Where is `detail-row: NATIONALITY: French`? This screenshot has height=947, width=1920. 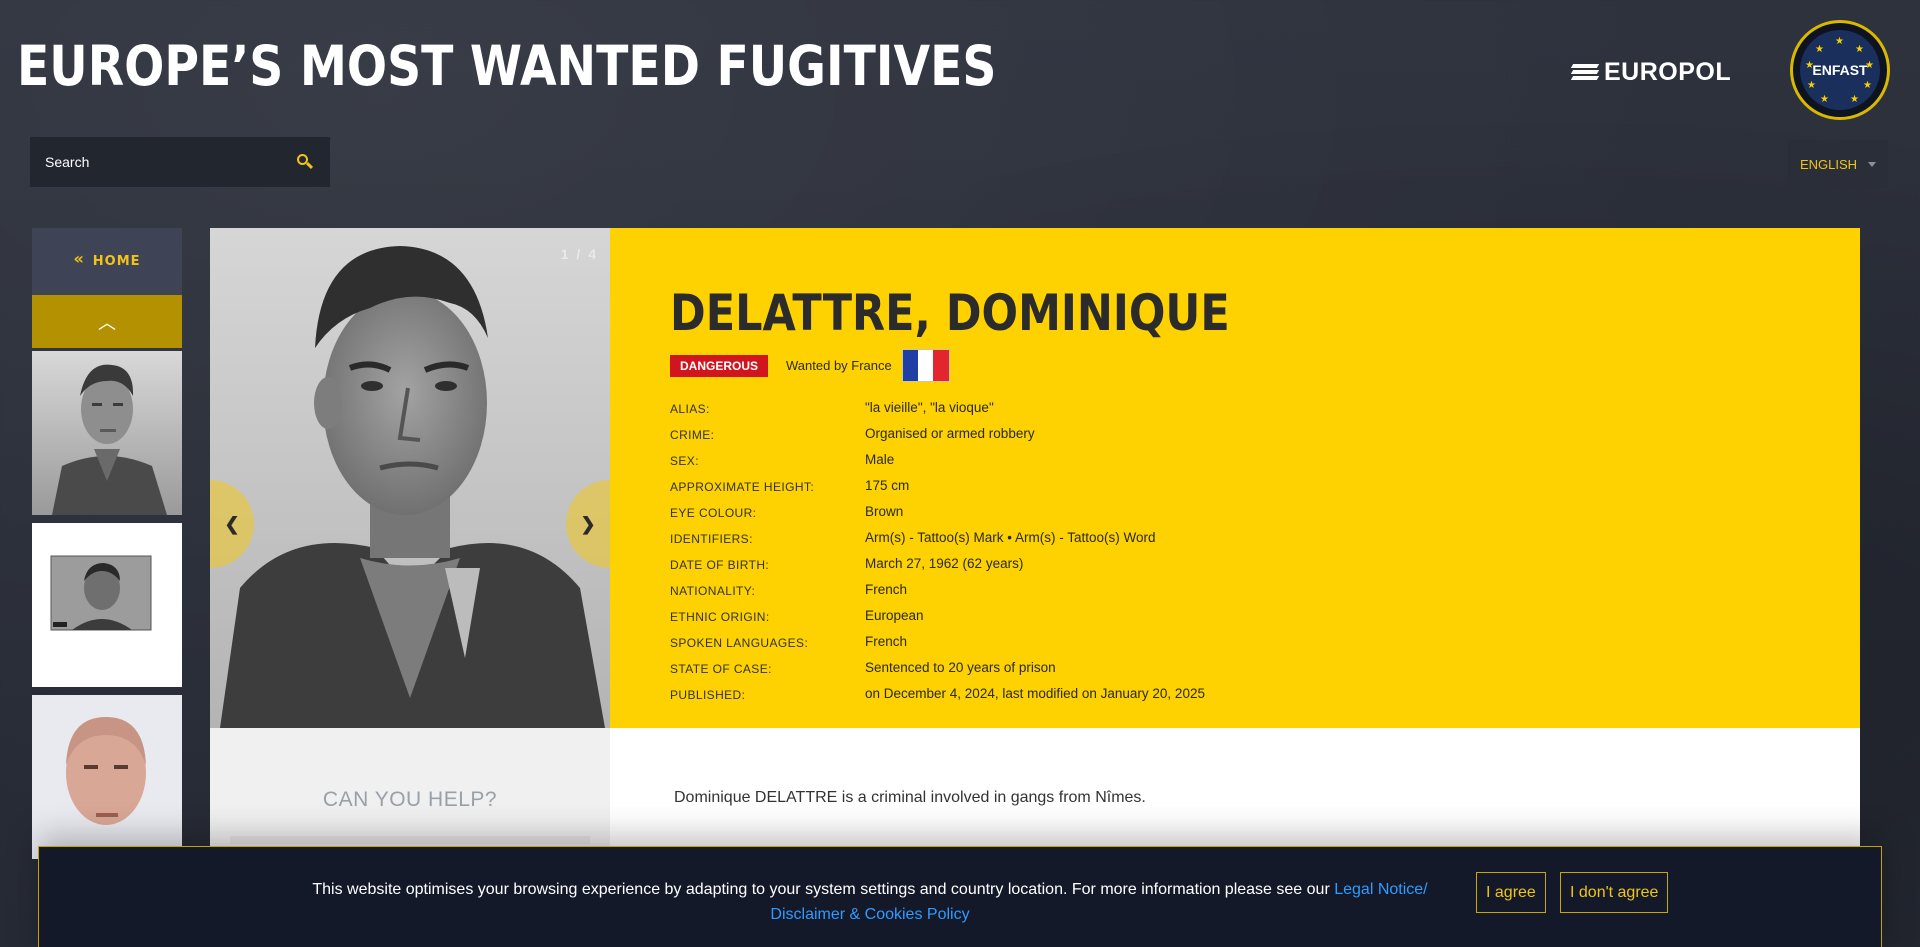
detail-row: NATIONALITY: French is located at coordinates (1265, 589).